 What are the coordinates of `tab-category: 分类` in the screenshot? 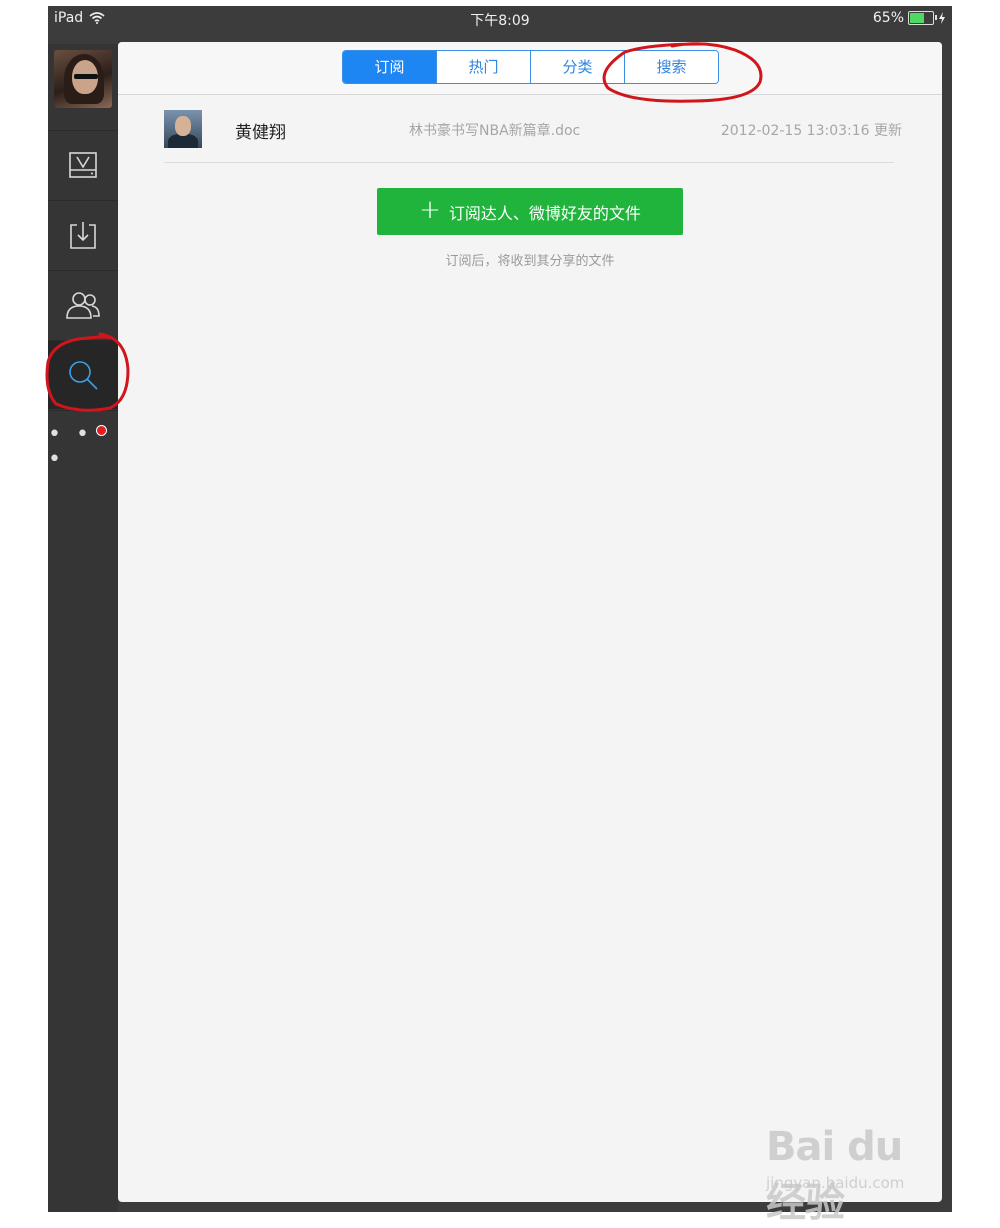 It's located at (577, 67).